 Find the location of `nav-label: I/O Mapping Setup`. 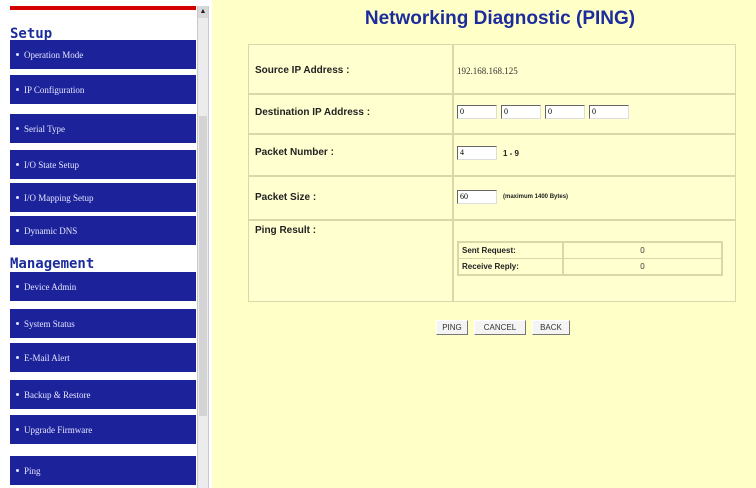

nav-label: I/O Mapping Setup is located at coordinates (59, 197).